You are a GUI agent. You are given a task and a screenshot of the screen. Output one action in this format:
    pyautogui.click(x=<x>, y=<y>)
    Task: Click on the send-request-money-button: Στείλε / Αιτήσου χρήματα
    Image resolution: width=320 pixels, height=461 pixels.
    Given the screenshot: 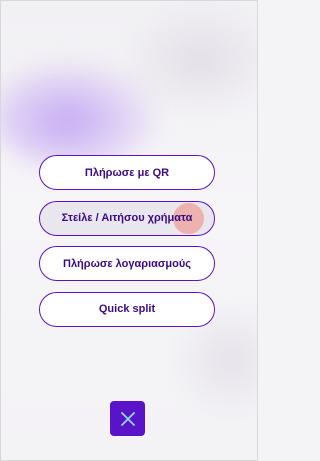 What is the action you would take?
    pyautogui.click(x=127, y=218)
    